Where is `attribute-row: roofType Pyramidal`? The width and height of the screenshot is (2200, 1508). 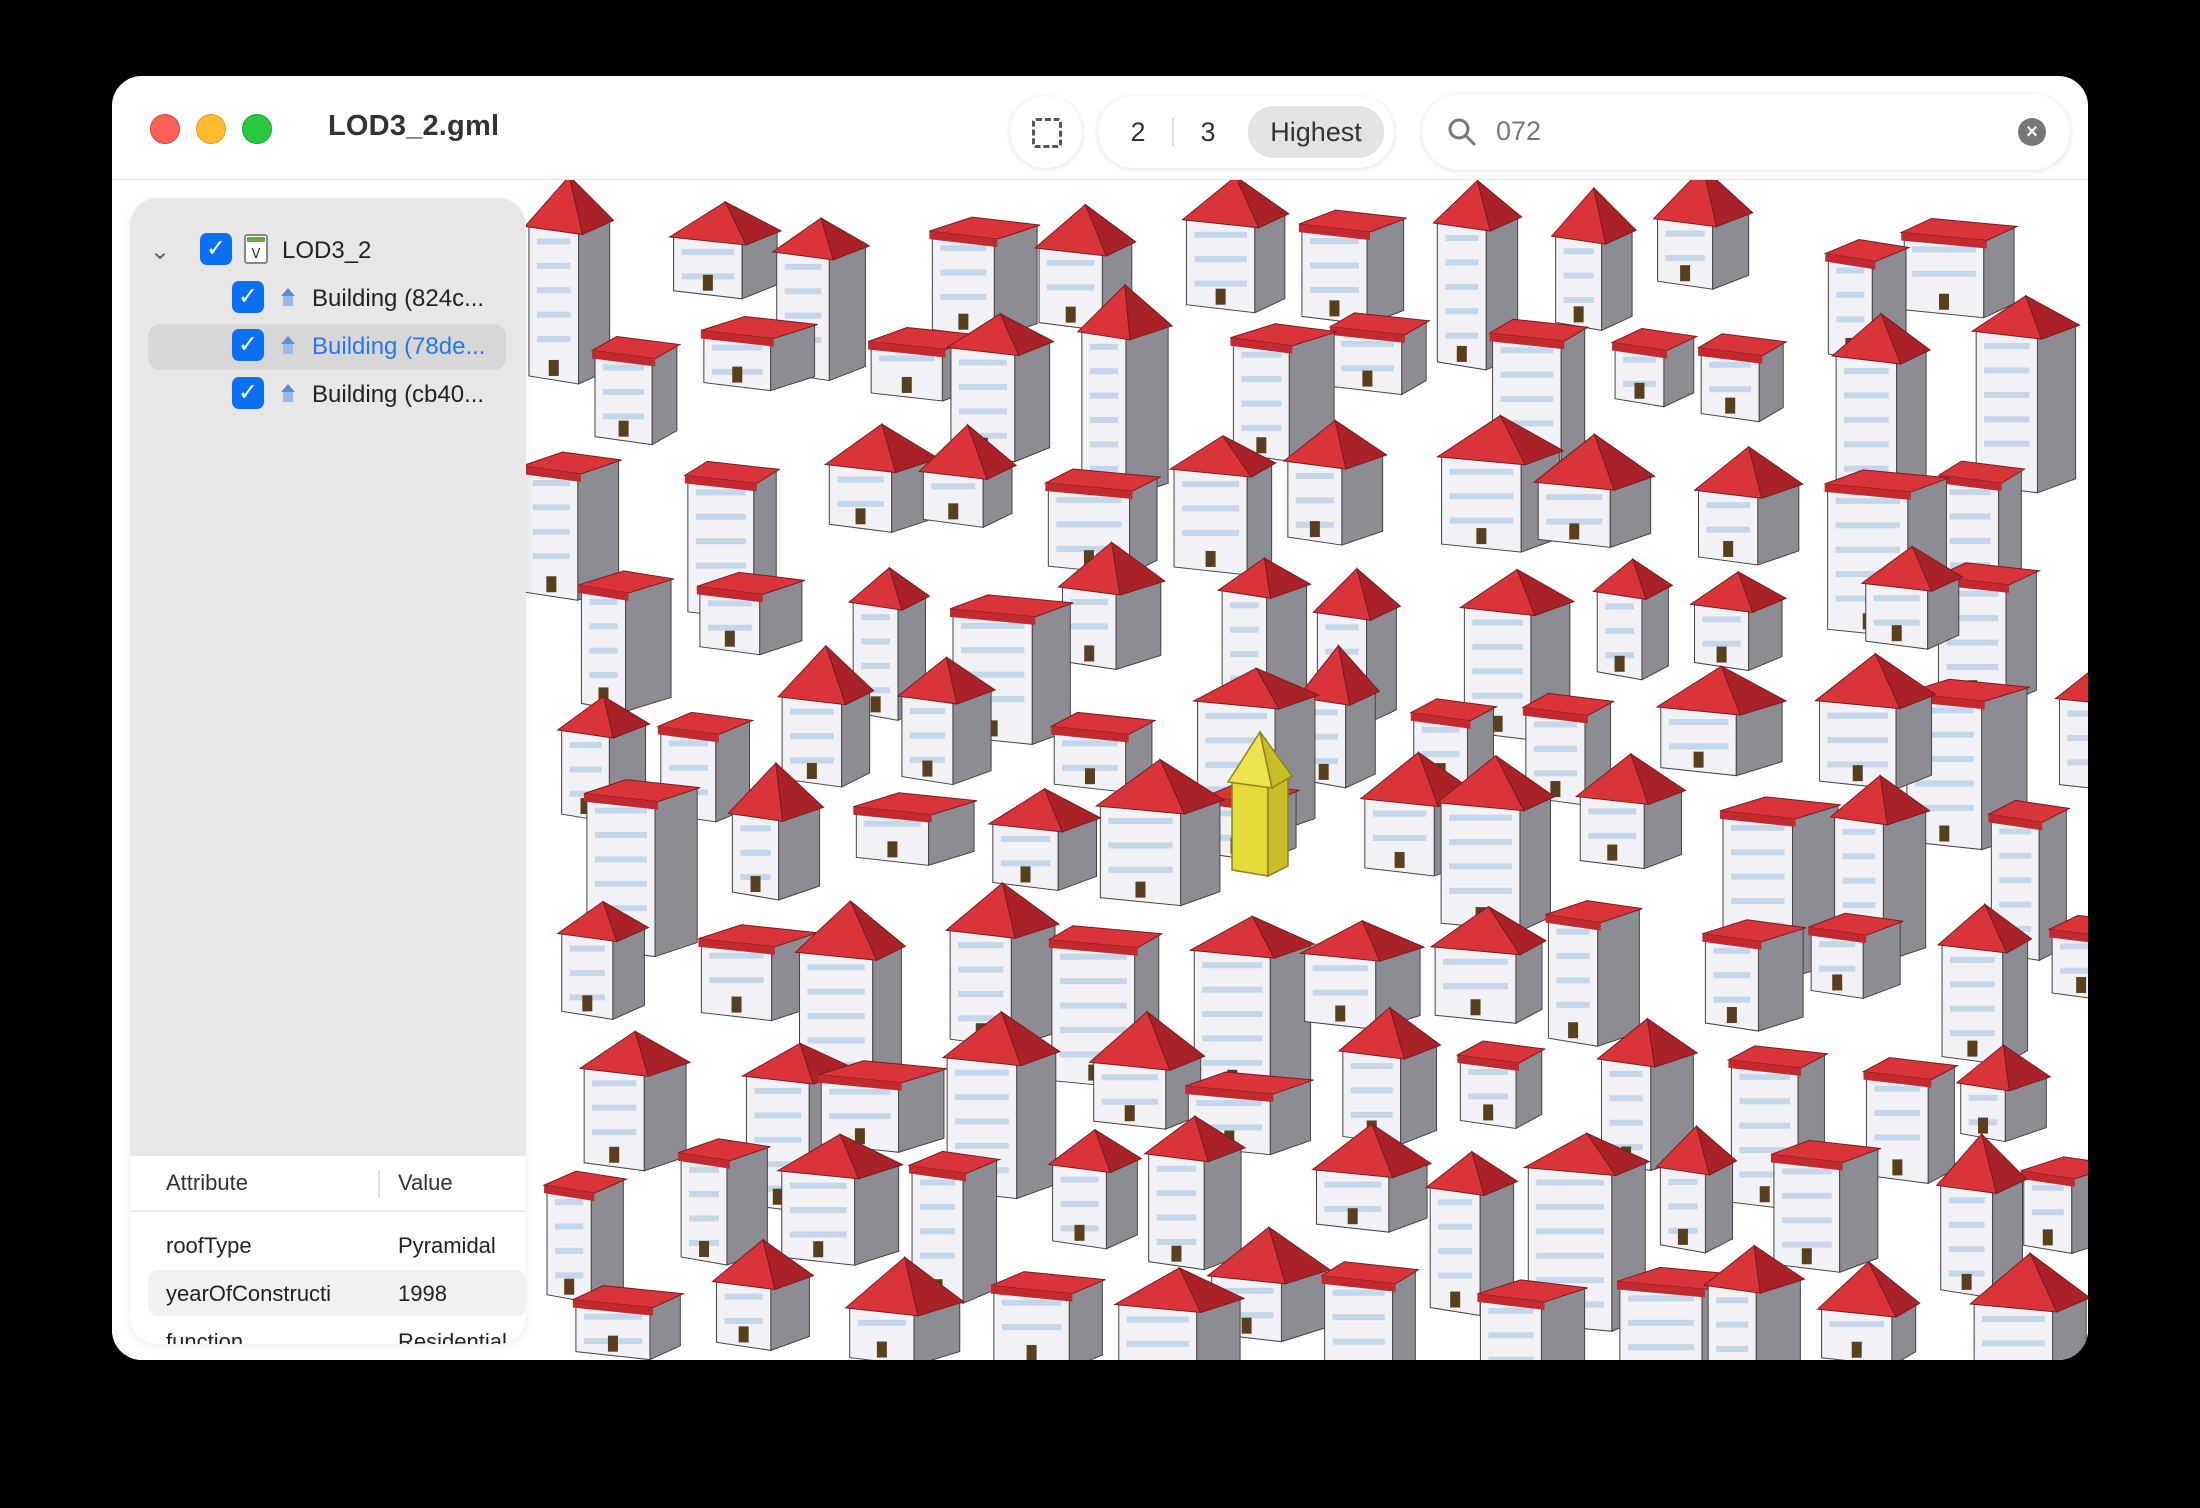 attribute-row: roofType Pyramidal is located at coordinates (337, 1245).